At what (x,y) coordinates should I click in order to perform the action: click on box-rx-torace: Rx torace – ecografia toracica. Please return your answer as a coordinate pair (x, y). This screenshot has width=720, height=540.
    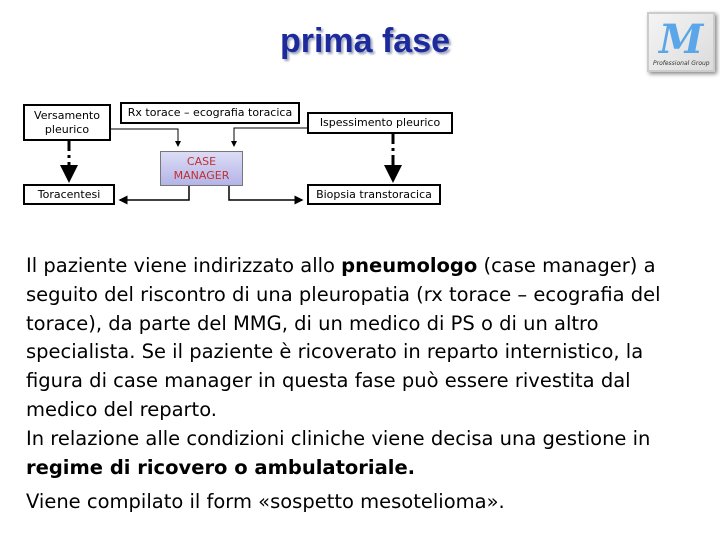
    Looking at the image, I should click on (210, 113).